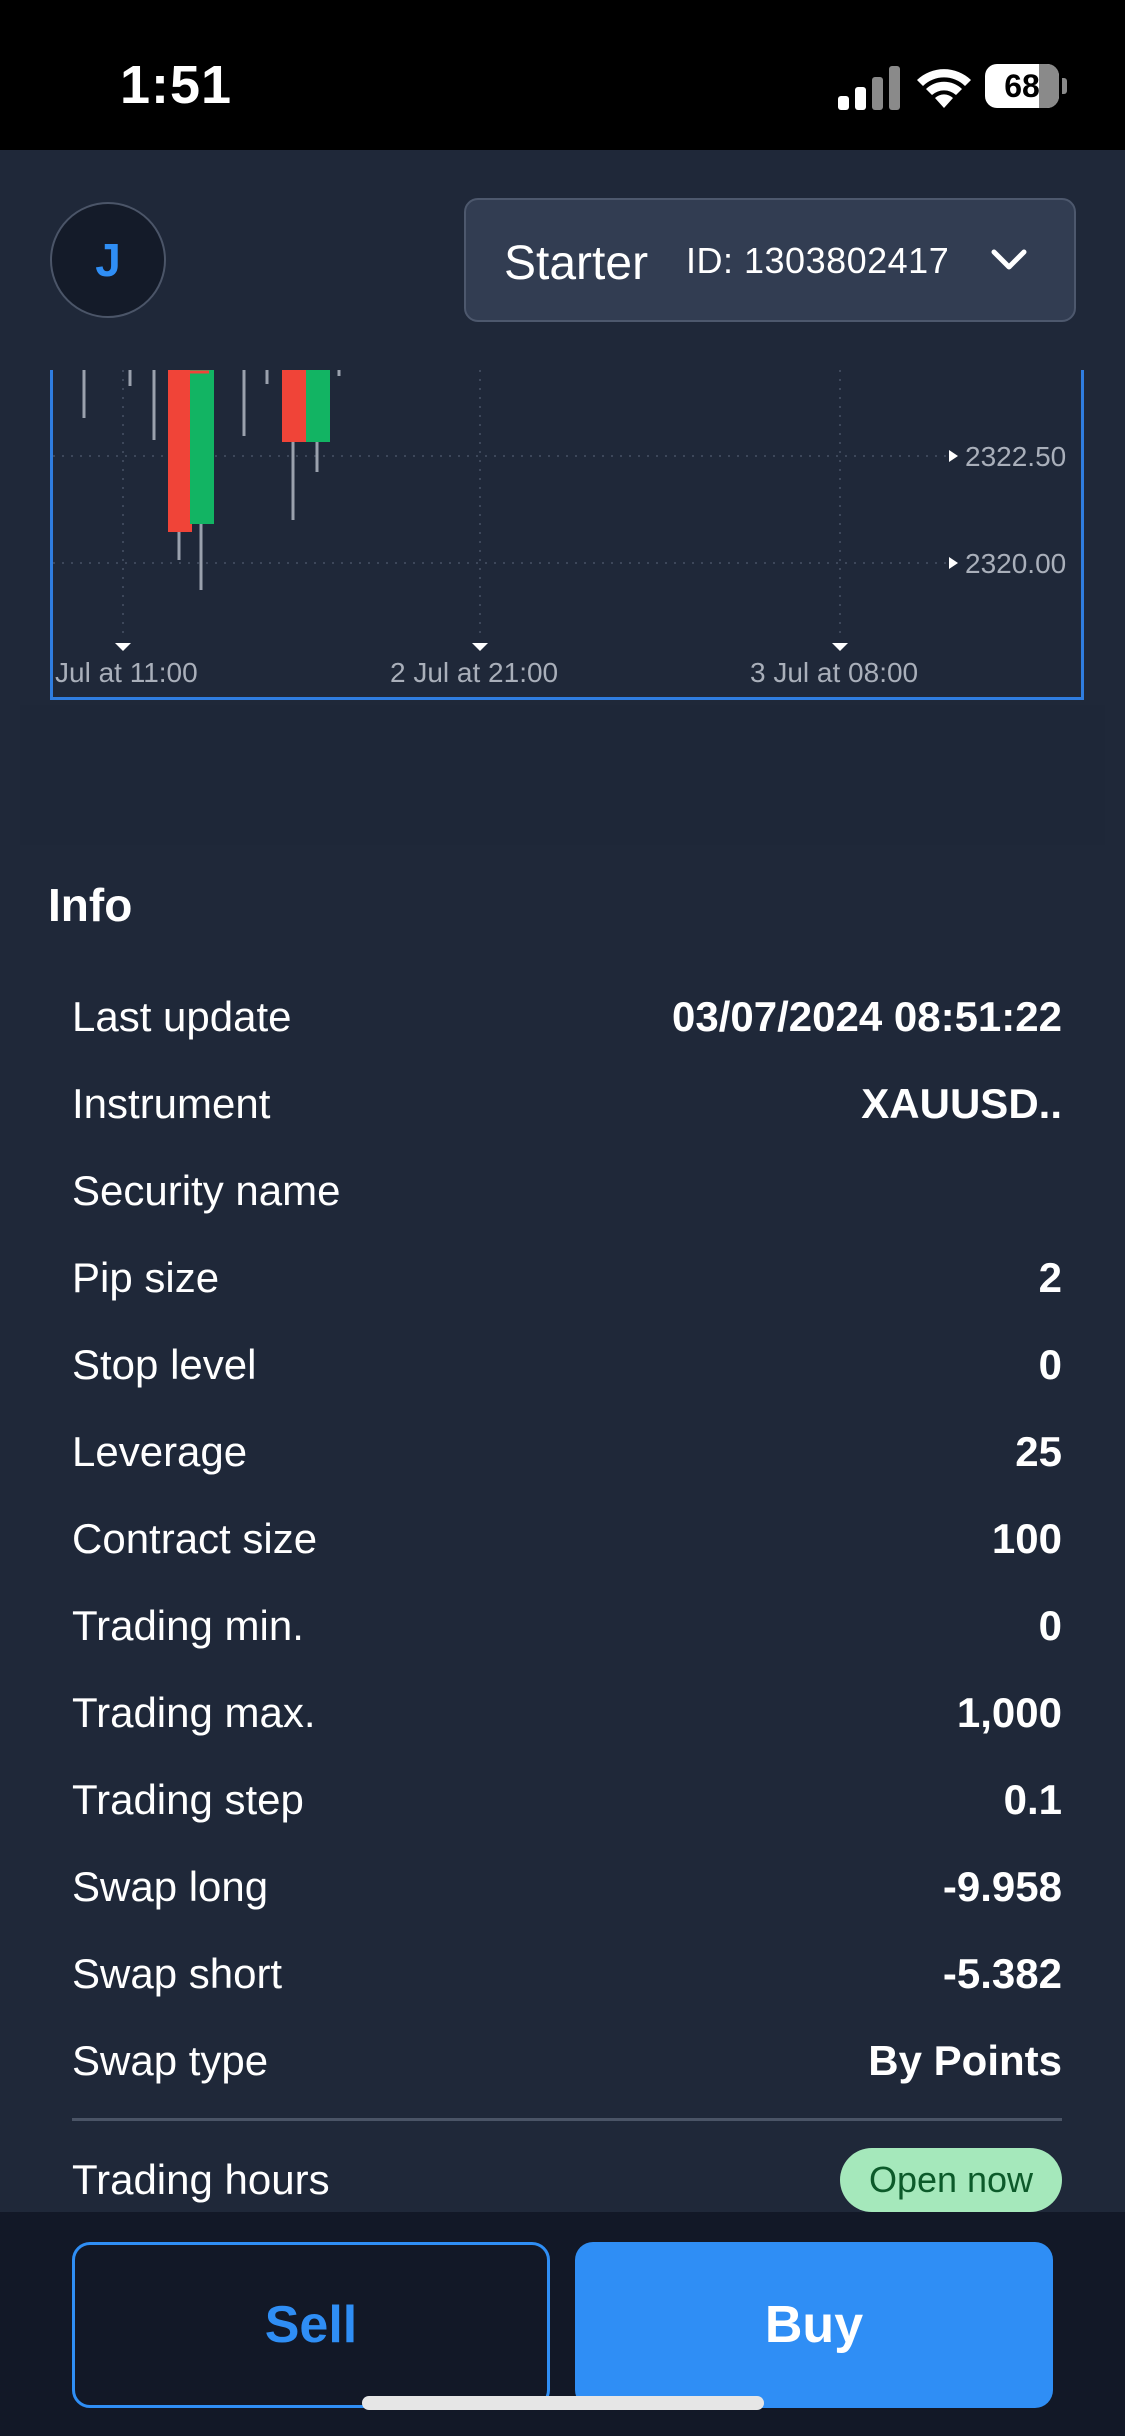 The height and width of the screenshot is (2436, 1125). What do you see at coordinates (146, 1277) in the screenshot?
I see `info-label: Pip size` at bounding box center [146, 1277].